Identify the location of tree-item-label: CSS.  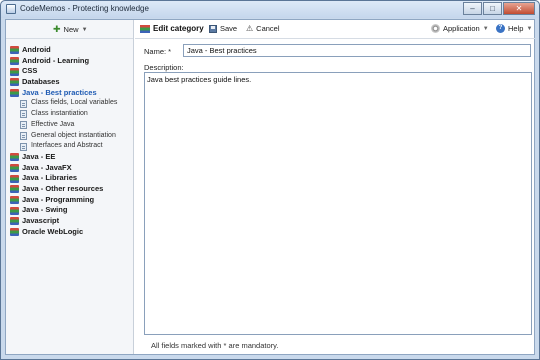
(30, 71).